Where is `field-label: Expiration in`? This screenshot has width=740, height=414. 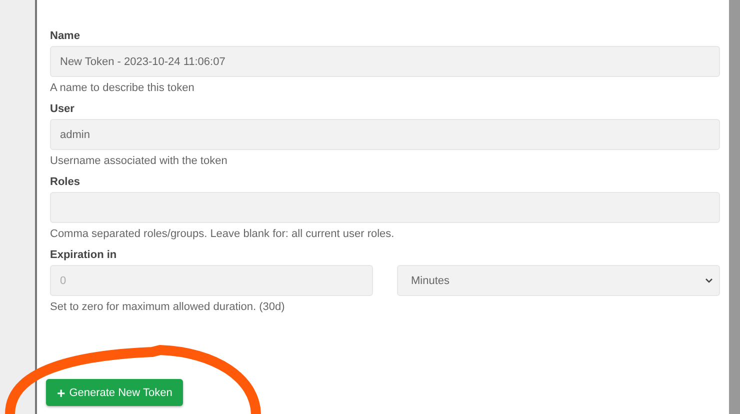 field-label: Expiration in is located at coordinates (84, 255).